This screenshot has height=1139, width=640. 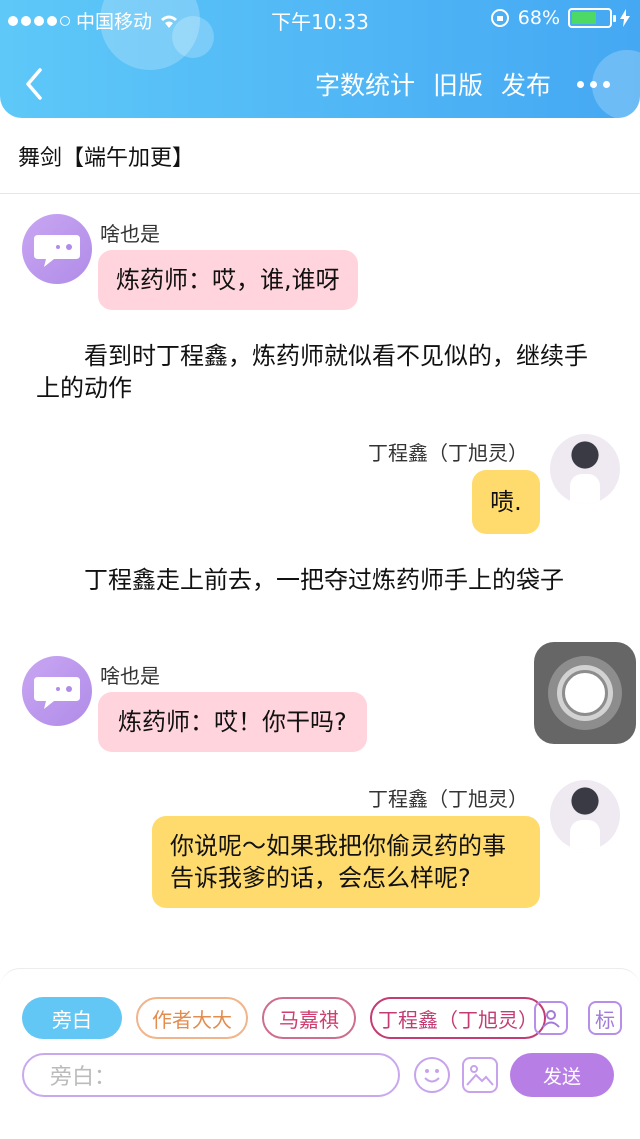 I want to click on message-bubble: 啧., so click(x=506, y=502).